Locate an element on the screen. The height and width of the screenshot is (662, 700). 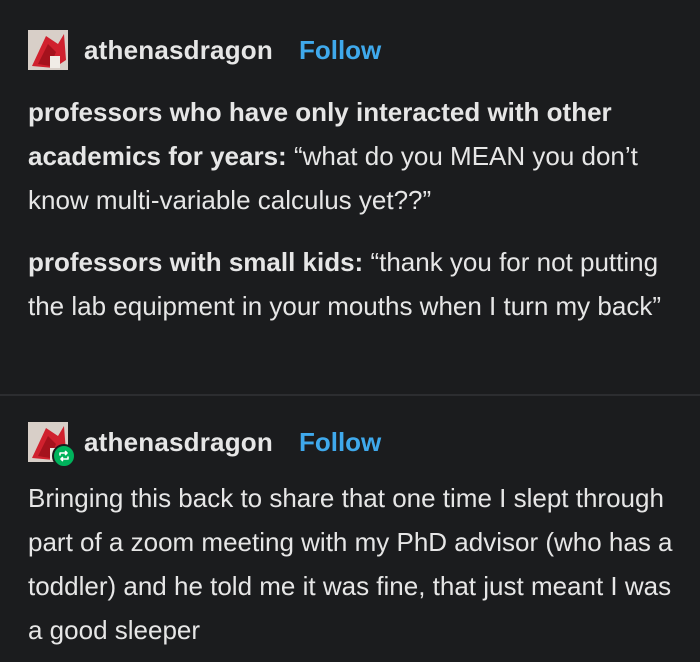
reblog-icon is located at coordinates (64, 456).